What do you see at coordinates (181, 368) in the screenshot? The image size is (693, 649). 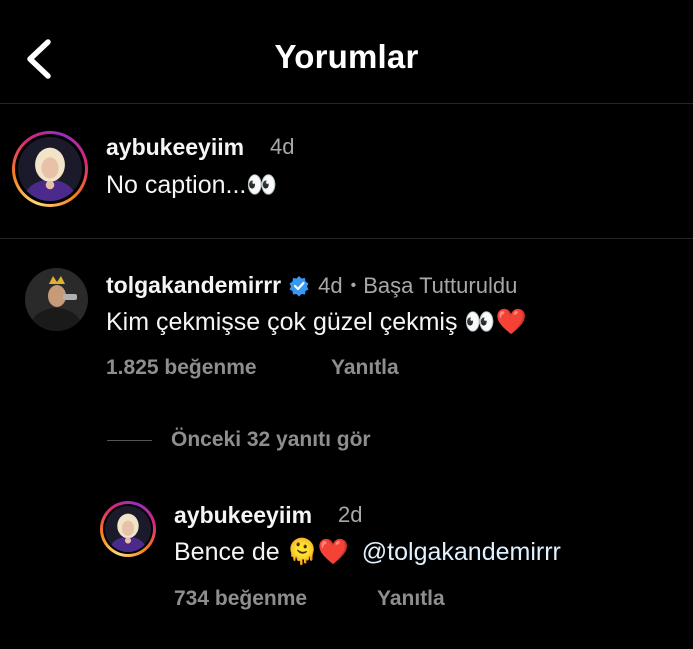 I see `comment-likes: 1.825 beğenme` at bounding box center [181, 368].